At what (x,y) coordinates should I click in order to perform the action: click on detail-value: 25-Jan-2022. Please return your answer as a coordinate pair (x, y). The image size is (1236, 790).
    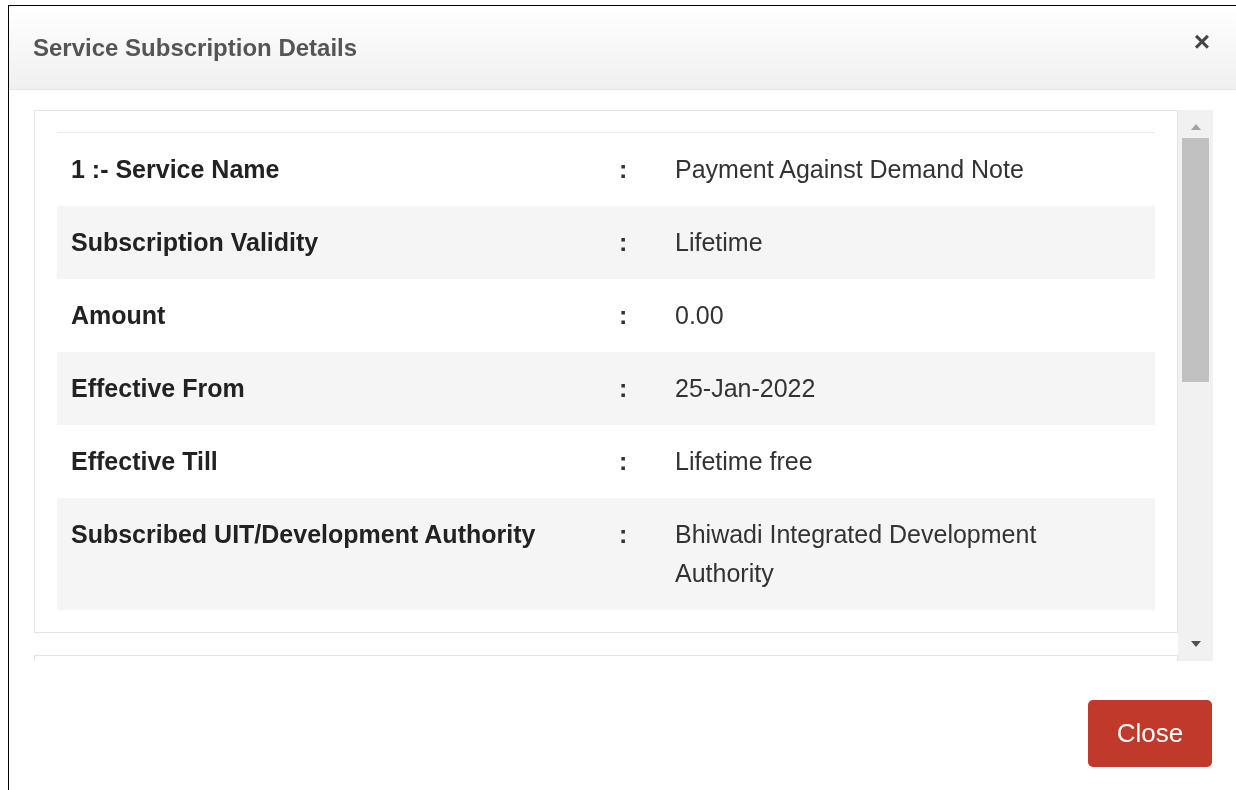
    Looking at the image, I should click on (746, 388).